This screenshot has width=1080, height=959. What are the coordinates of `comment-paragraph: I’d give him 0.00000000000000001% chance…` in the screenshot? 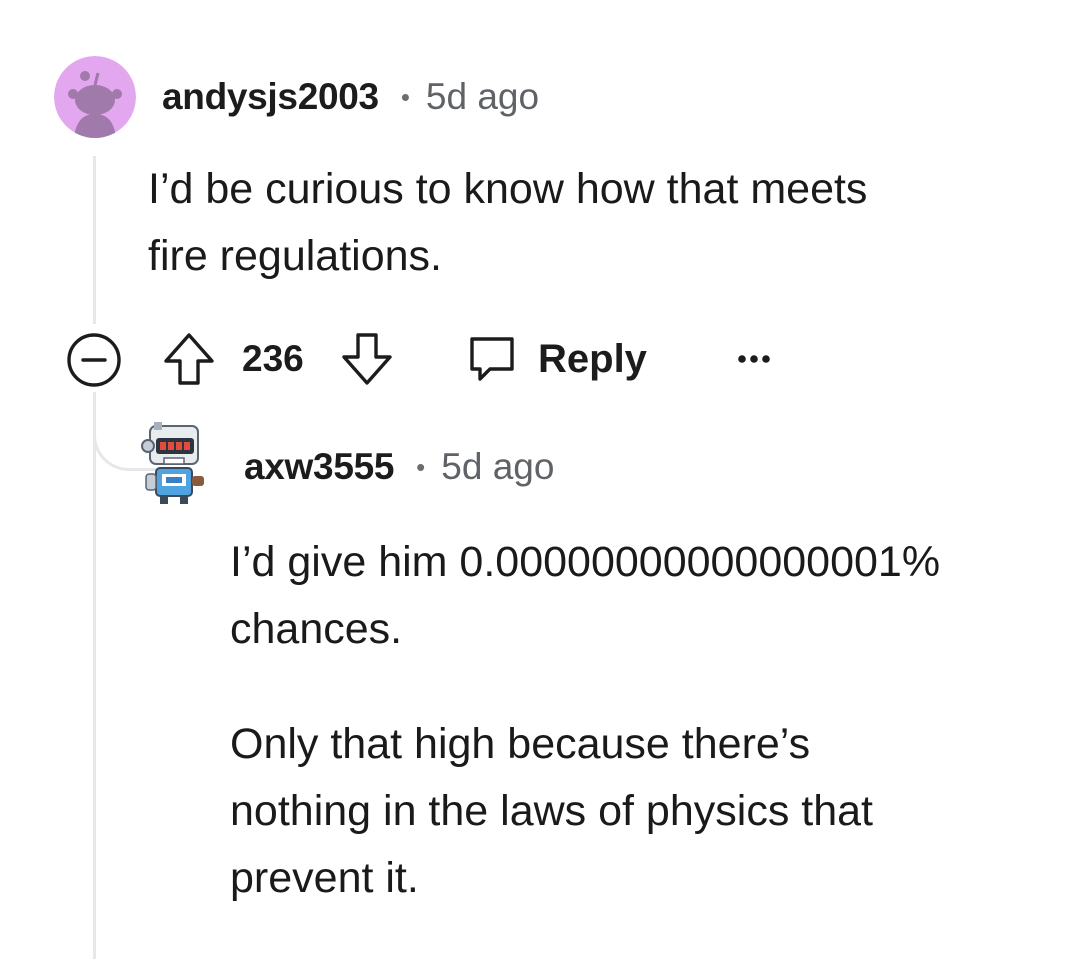 It's located at (585, 595).